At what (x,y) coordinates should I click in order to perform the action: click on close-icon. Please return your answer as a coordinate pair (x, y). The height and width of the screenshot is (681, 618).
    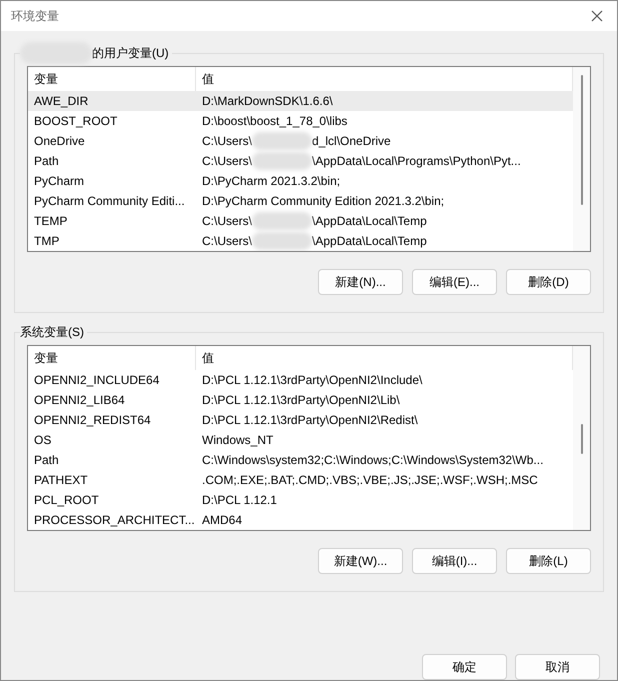
    Looking at the image, I should click on (597, 16).